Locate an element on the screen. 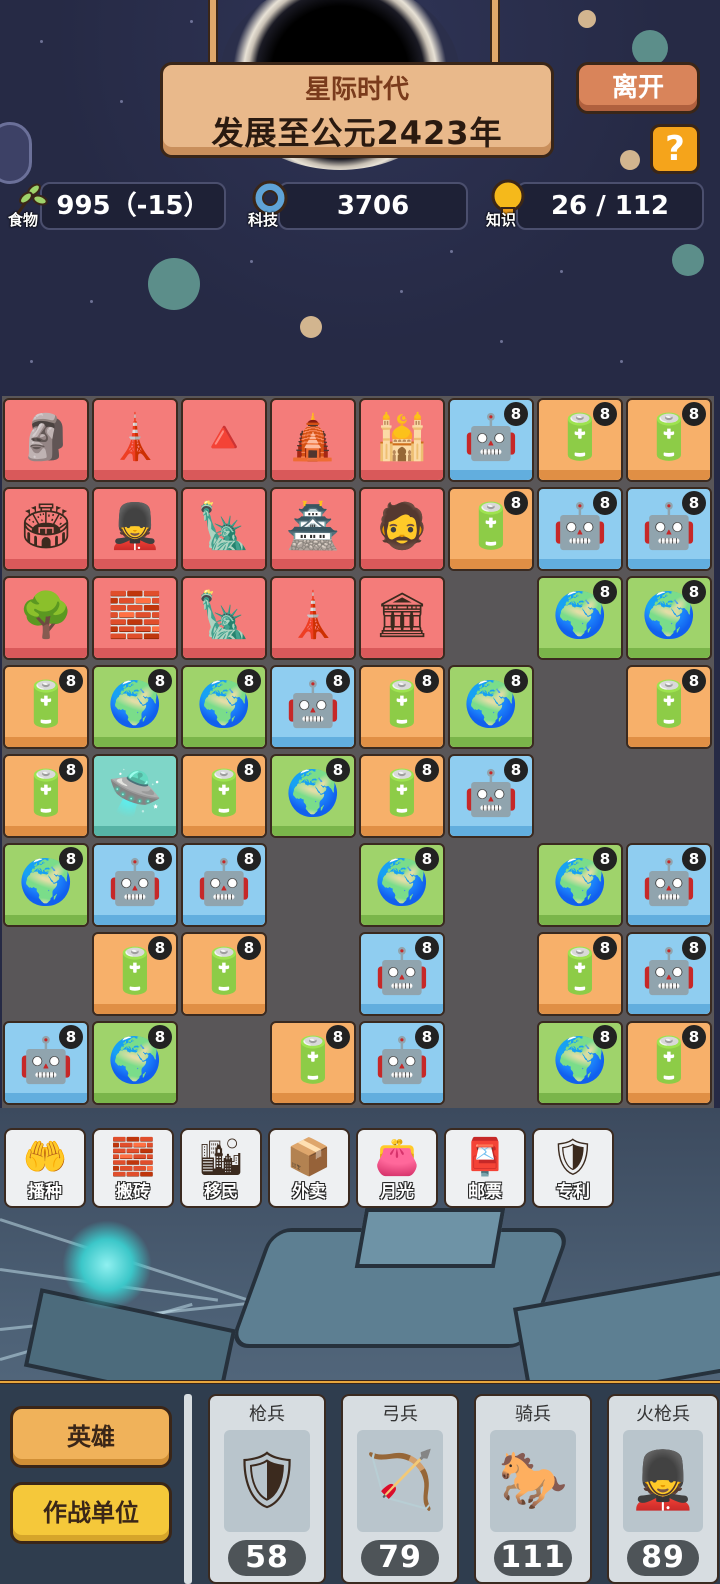 The width and height of the screenshot is (720, 1584). board-tile: 🏯 is located at coordinates (313, 529).